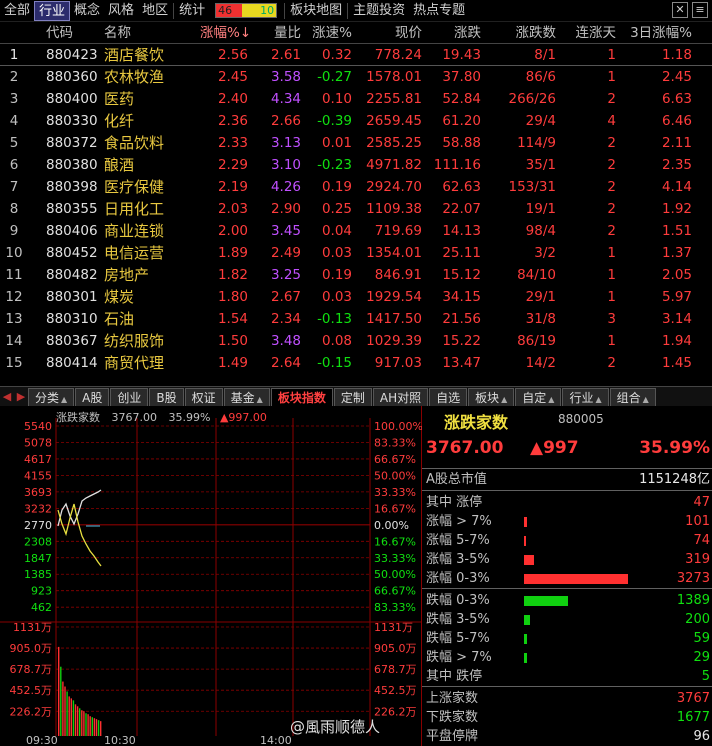 The width and height of the screenshot is (712, 746). Describe the element at coordinates (387, 33) in the screenshot. I see `col-price: 现价` at that location.